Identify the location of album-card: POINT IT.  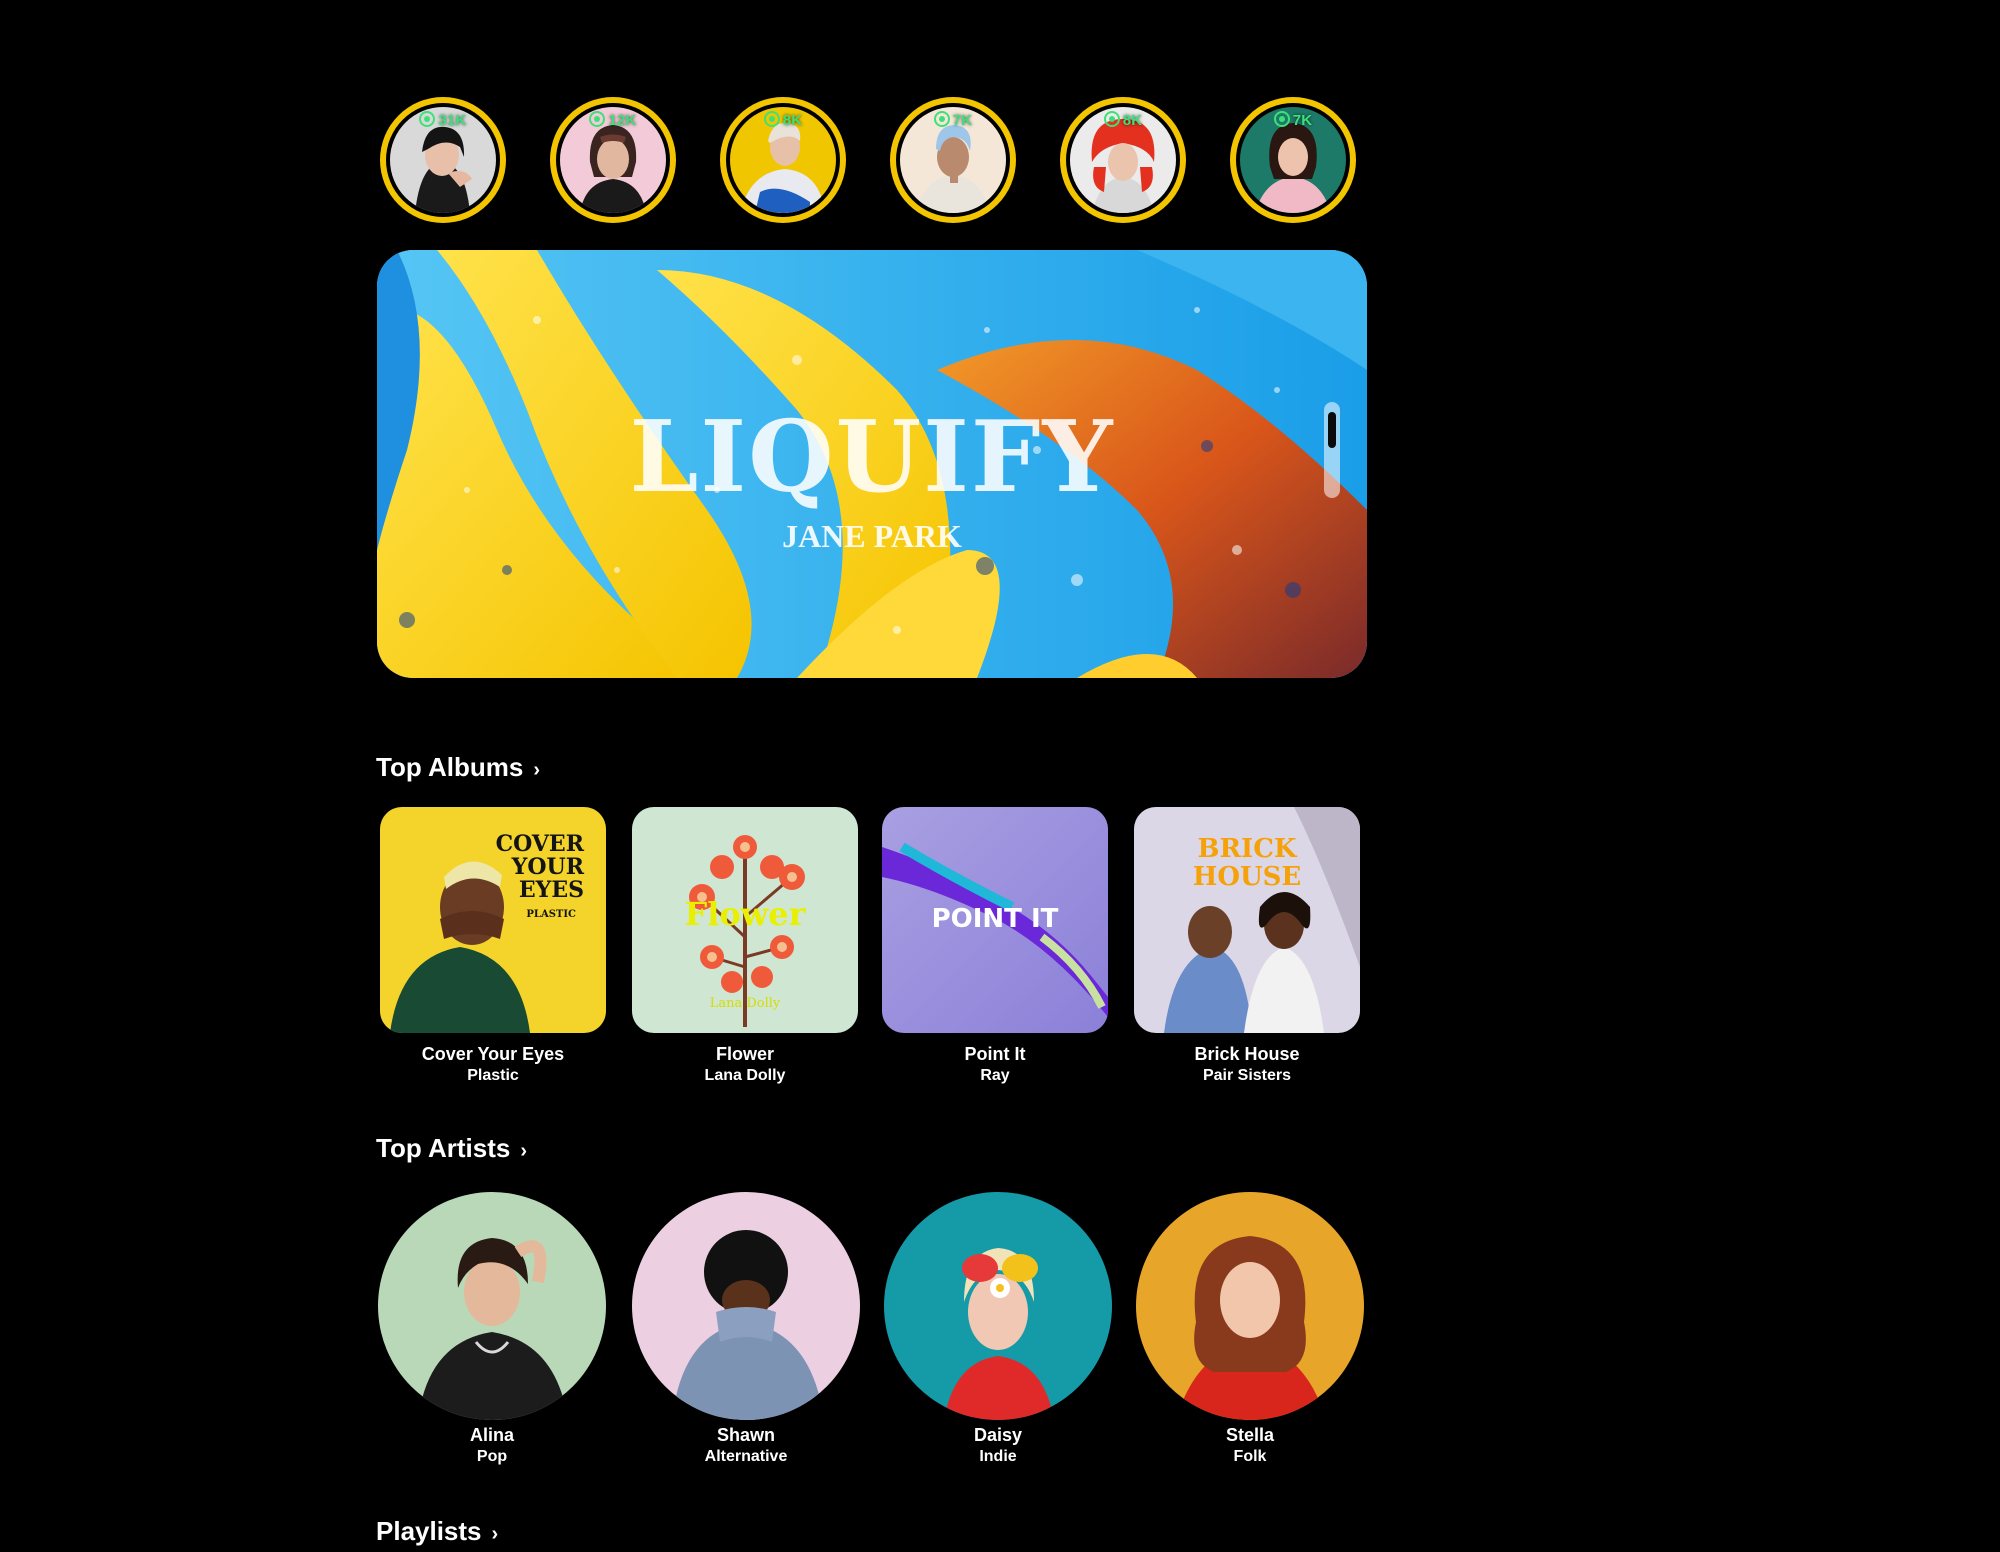
(995, 920).